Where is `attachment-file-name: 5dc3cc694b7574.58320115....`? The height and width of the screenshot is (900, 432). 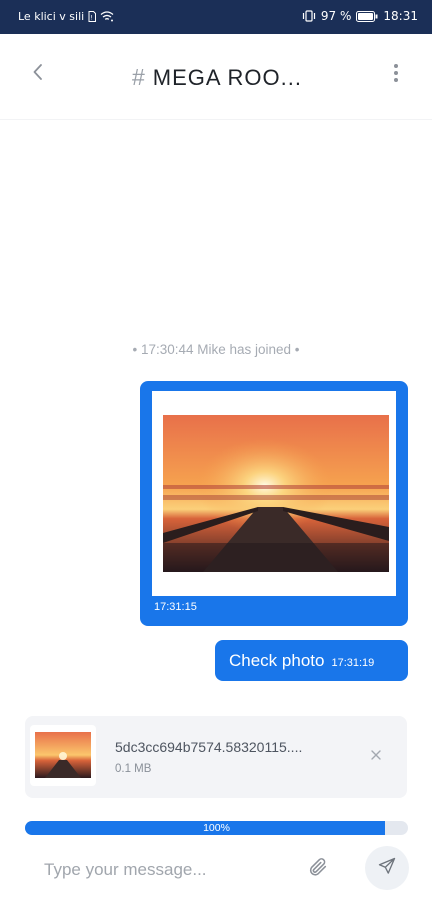
attachment-file-name: 5dc3cc694b7574.58320115.... is located at coordinates (209, 747).